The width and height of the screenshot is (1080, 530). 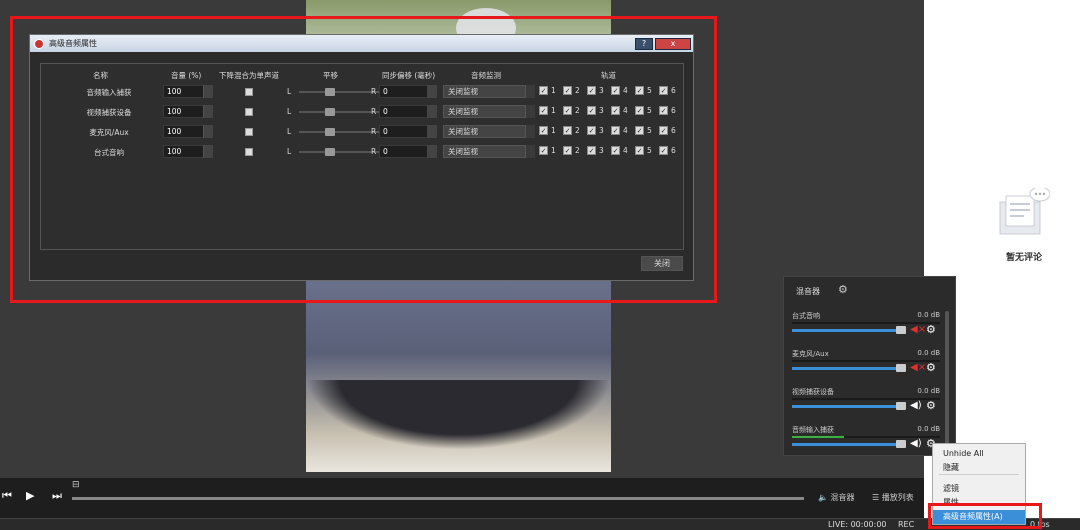 I want to click on menu-divider, so click(x=979, y=474).